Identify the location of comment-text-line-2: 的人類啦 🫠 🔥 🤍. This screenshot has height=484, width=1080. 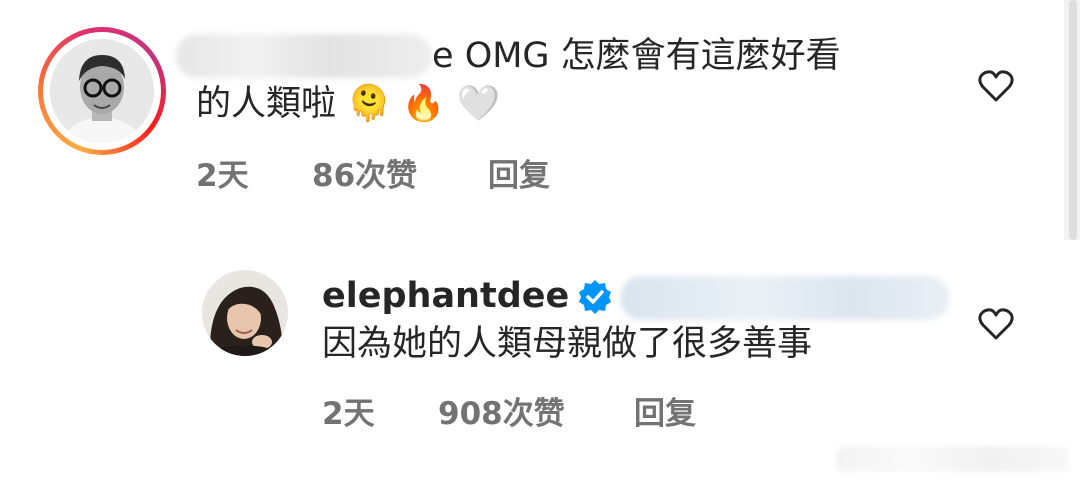
(348, 104).